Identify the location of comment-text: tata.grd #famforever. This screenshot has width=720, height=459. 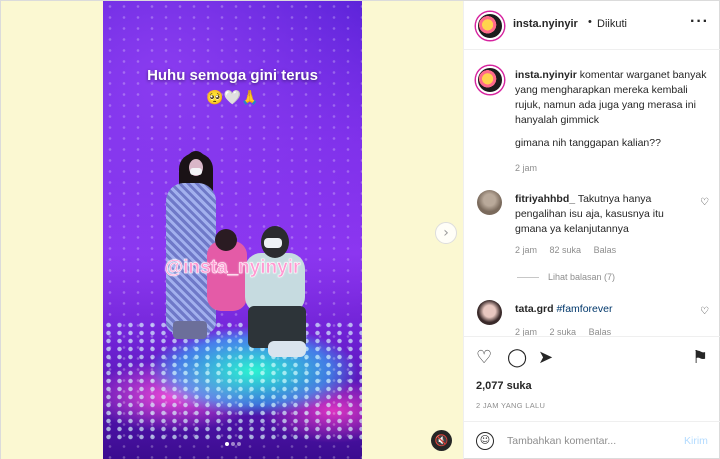
(605, 309).